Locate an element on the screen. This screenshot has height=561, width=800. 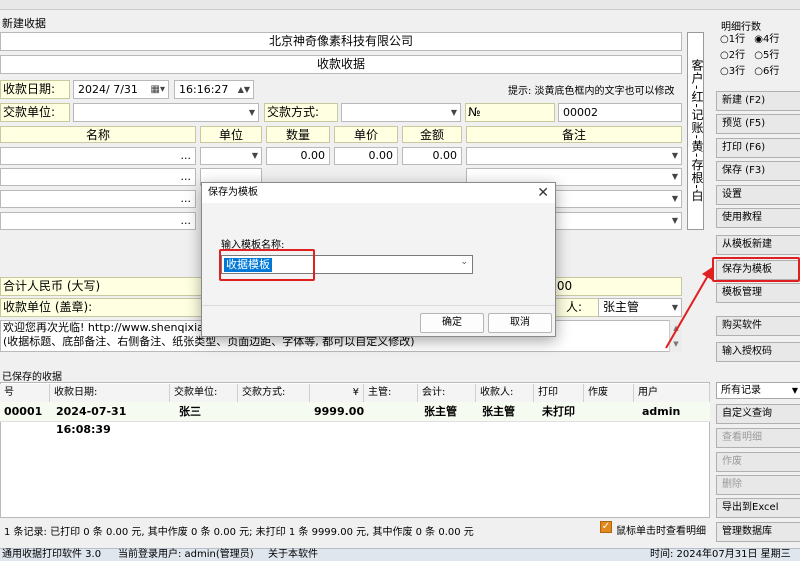
grid-header-date: 收款日期: is located at coordinates (110, 393).